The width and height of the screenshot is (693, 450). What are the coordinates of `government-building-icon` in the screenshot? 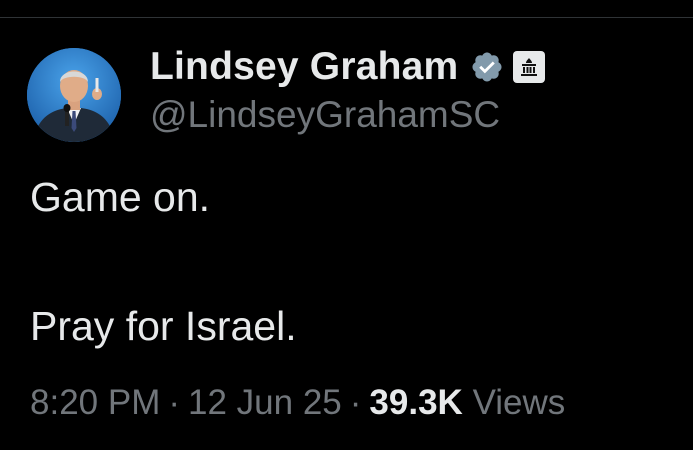 It's located at (529, 67).